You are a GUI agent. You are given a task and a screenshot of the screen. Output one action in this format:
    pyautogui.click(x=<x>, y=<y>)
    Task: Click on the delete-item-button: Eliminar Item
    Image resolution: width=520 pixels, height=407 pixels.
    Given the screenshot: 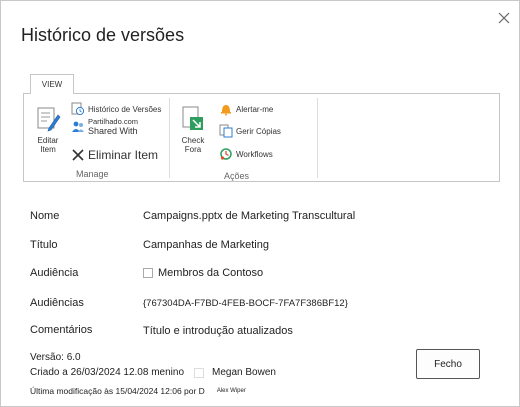 What is the action you would take?
    pyautogui.click(x=114, y=155)
    